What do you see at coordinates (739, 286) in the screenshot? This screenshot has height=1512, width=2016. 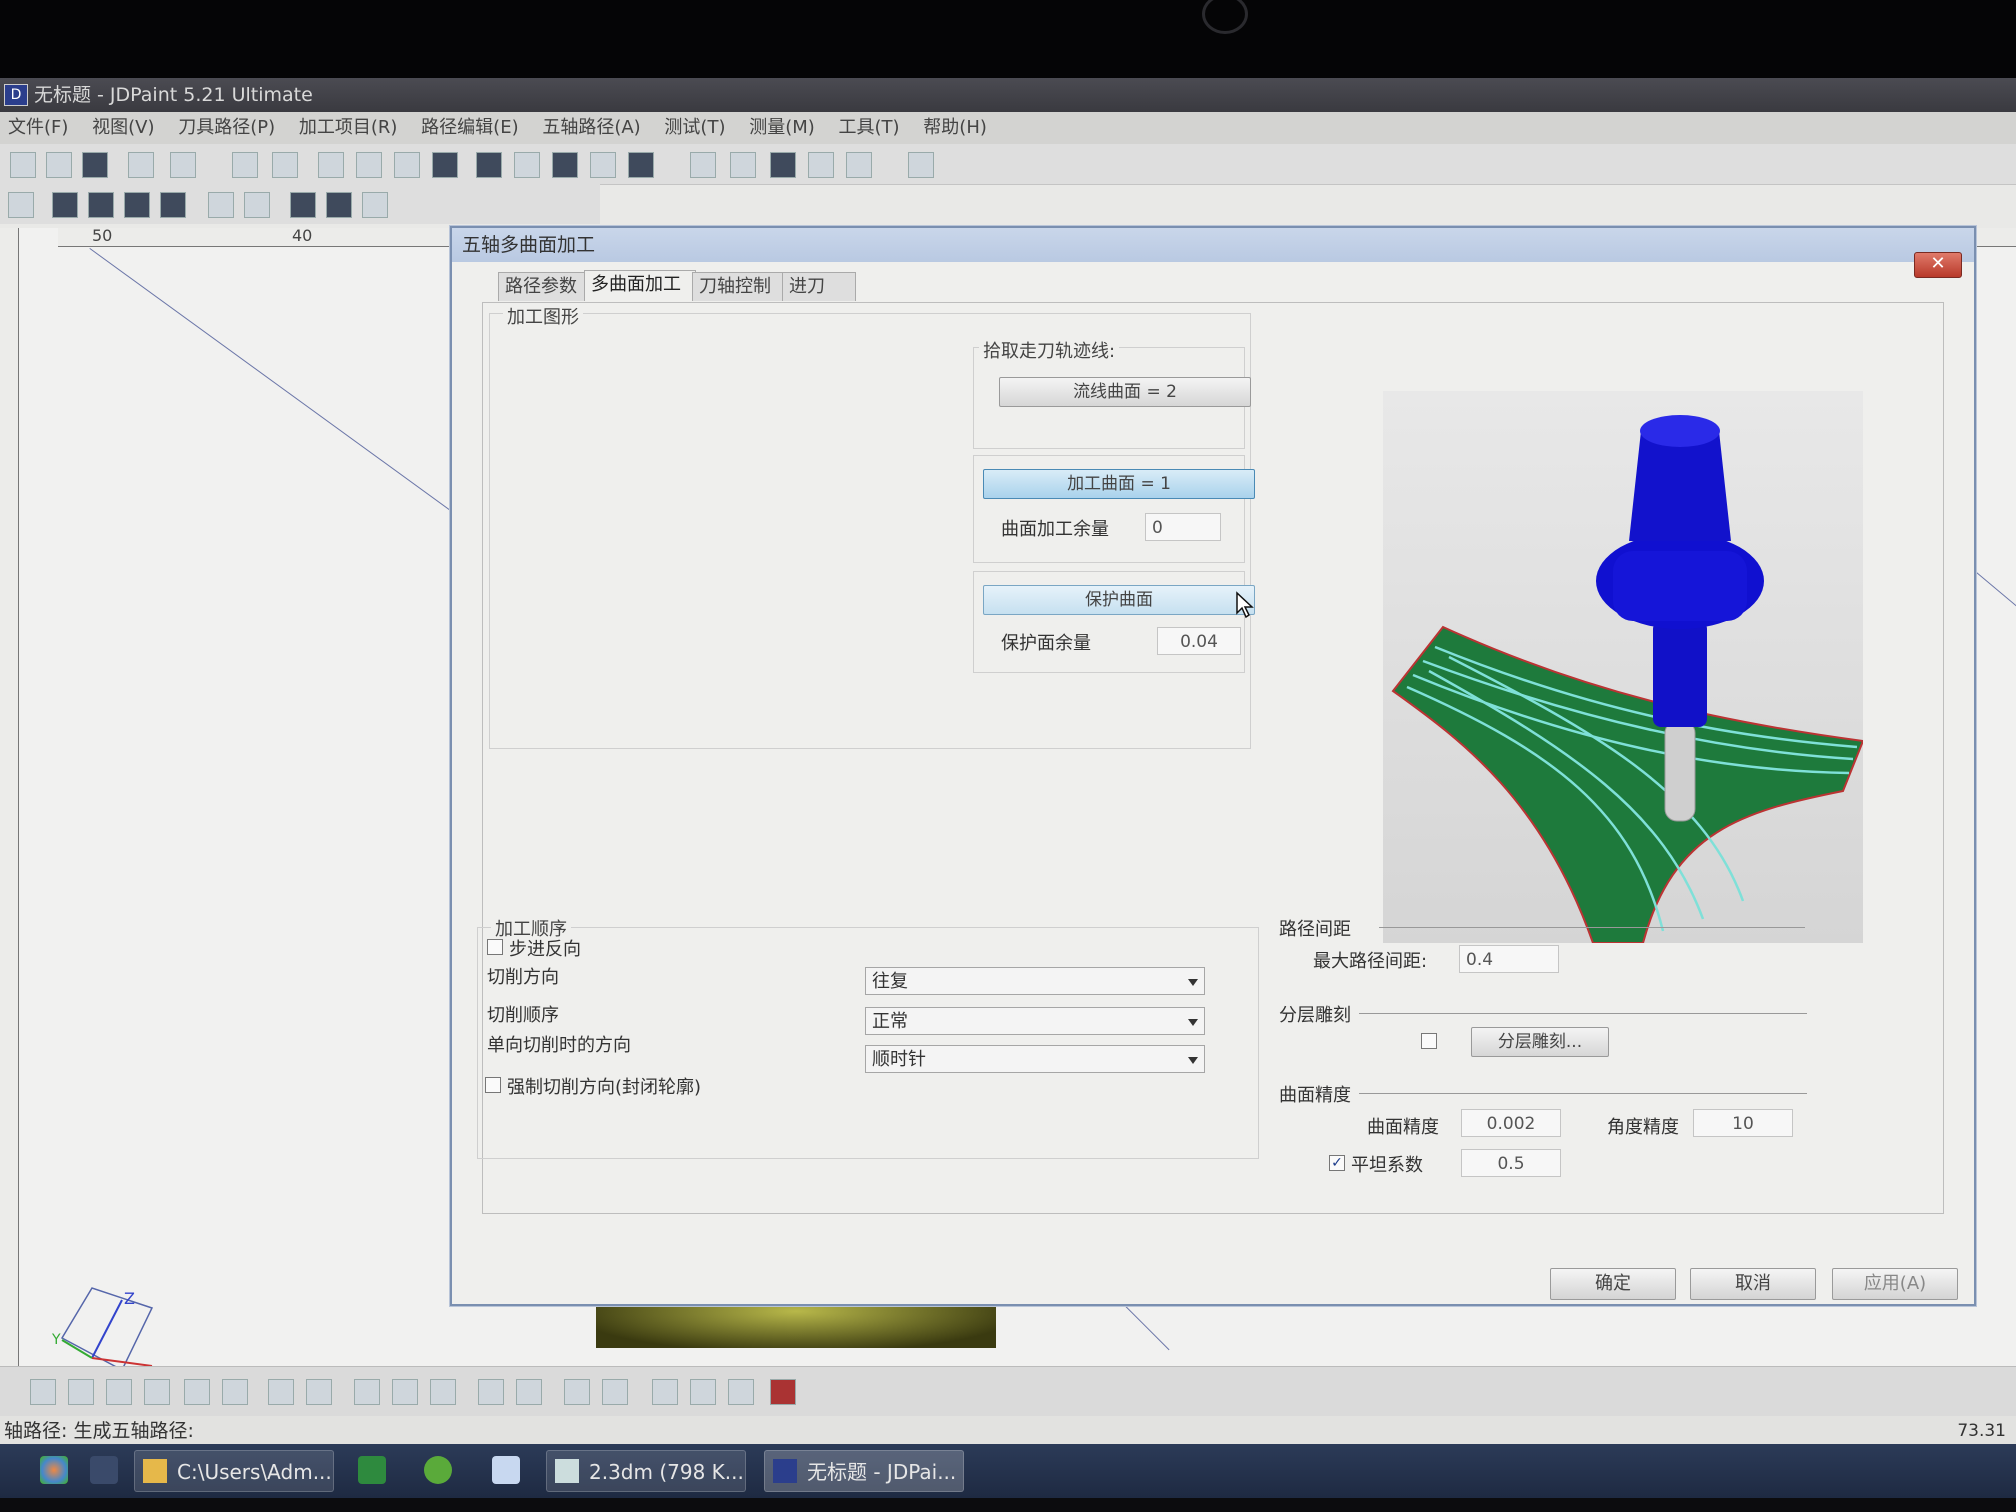 I see `tab-tool-axis: 刀轴控制` at bounding box center [739, 286].